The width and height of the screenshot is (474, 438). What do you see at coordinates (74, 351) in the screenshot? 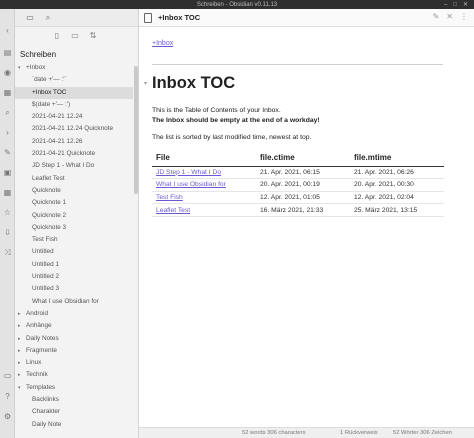
I see `tree-folder: ▸ Fragmente` at bounding box center [74, 351].